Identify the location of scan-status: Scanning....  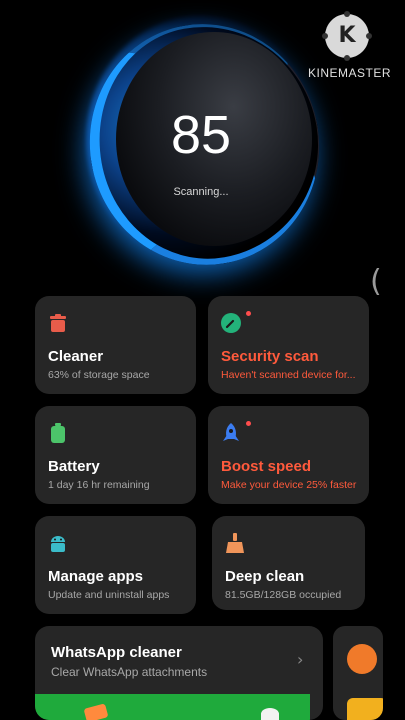
(201, 192).